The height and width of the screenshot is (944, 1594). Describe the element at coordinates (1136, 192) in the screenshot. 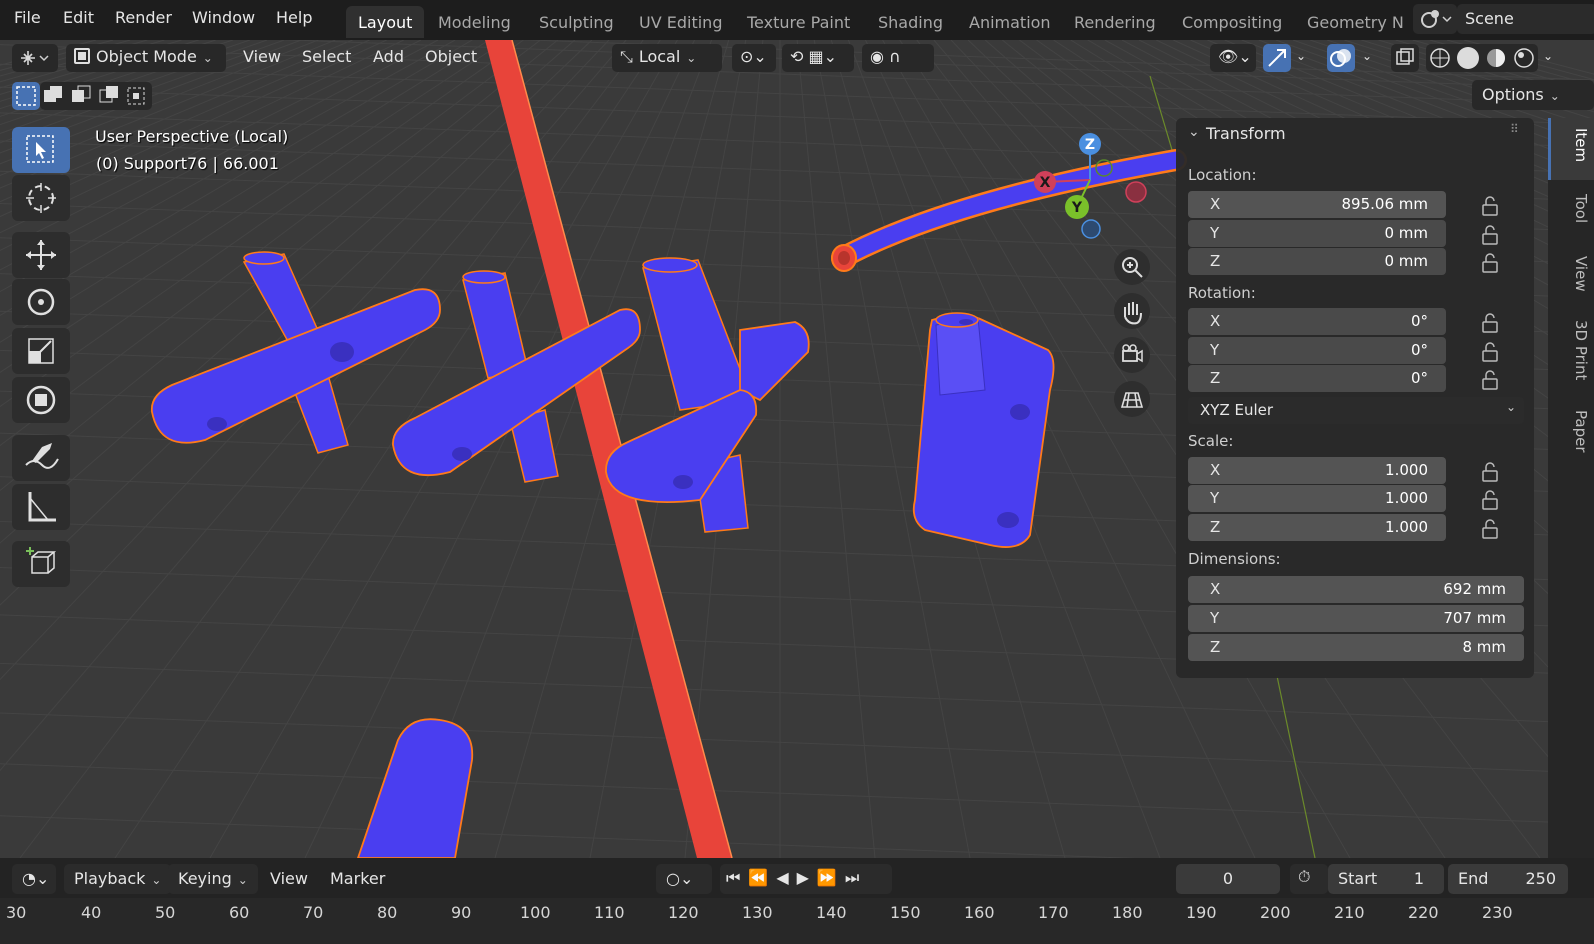

I see `gizmo-neg-x` at that location.